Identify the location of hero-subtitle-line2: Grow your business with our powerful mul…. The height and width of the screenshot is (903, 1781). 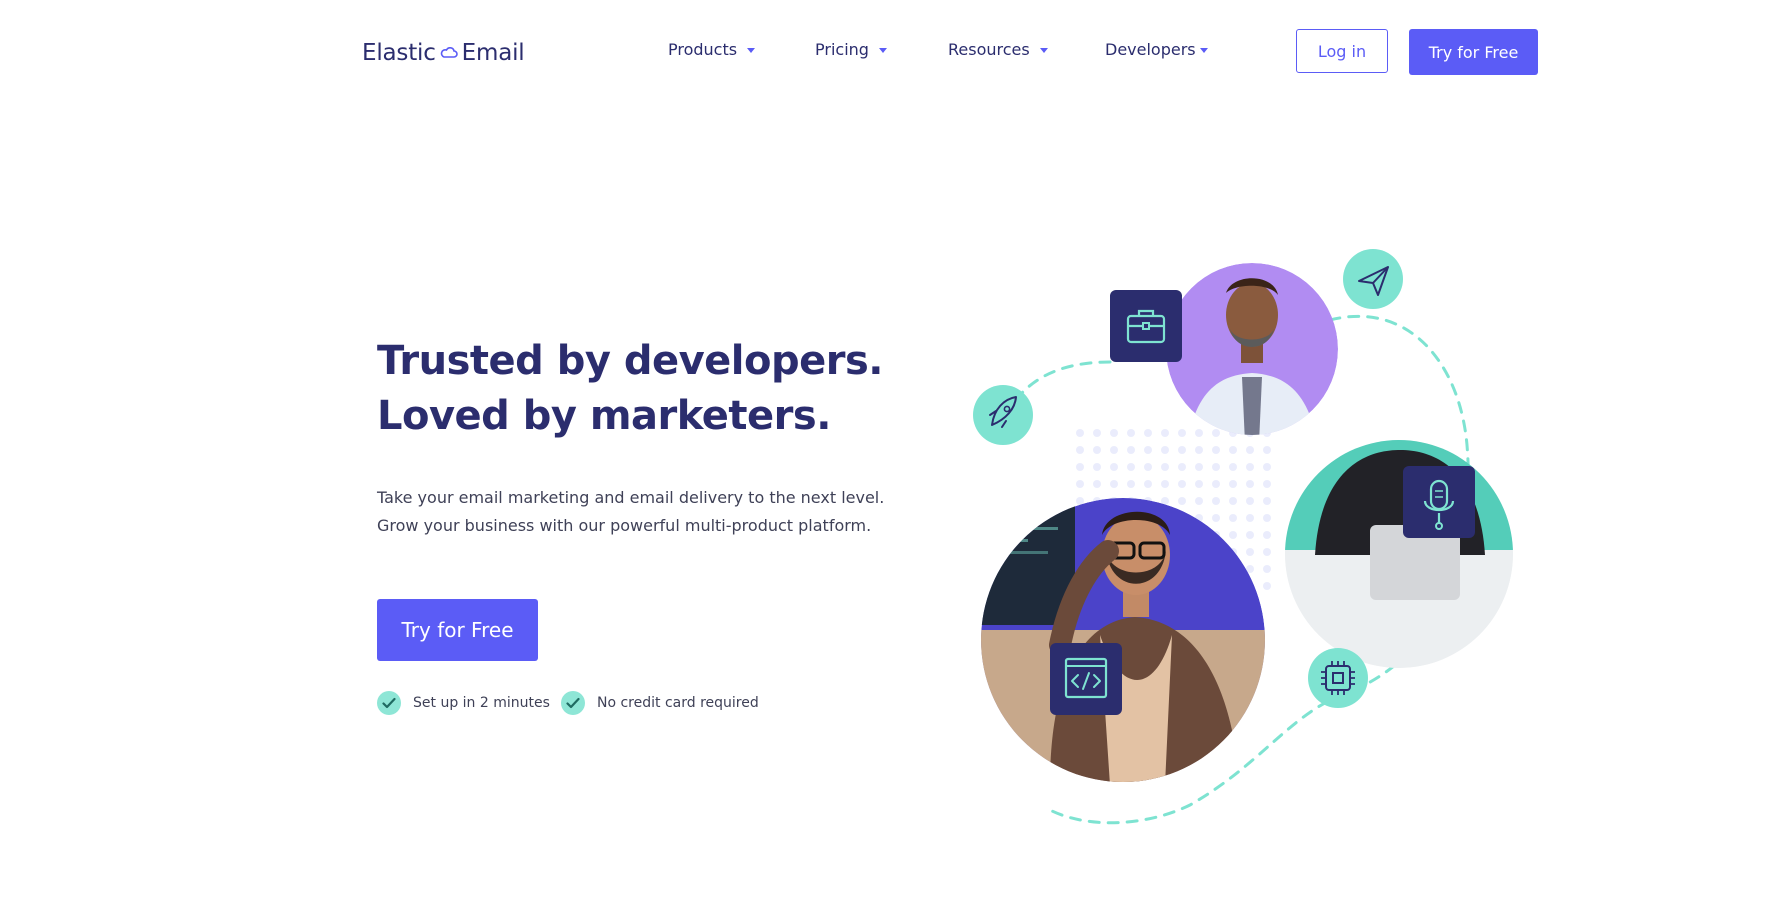
(624, 525).